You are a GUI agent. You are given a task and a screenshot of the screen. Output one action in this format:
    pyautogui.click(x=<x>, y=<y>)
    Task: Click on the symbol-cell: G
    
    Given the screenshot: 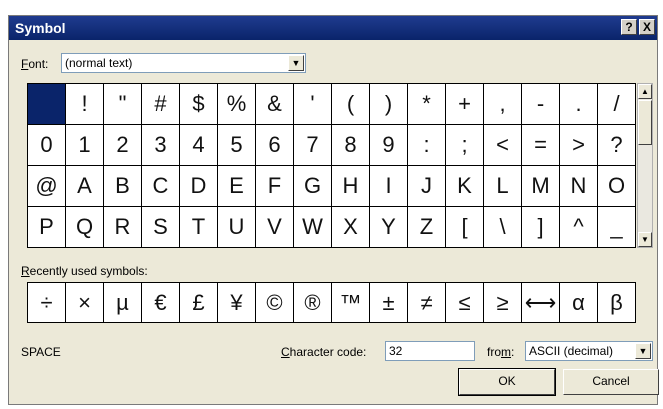 What is the action you would take?
    pyautogui.click(x=313, y=186)
    